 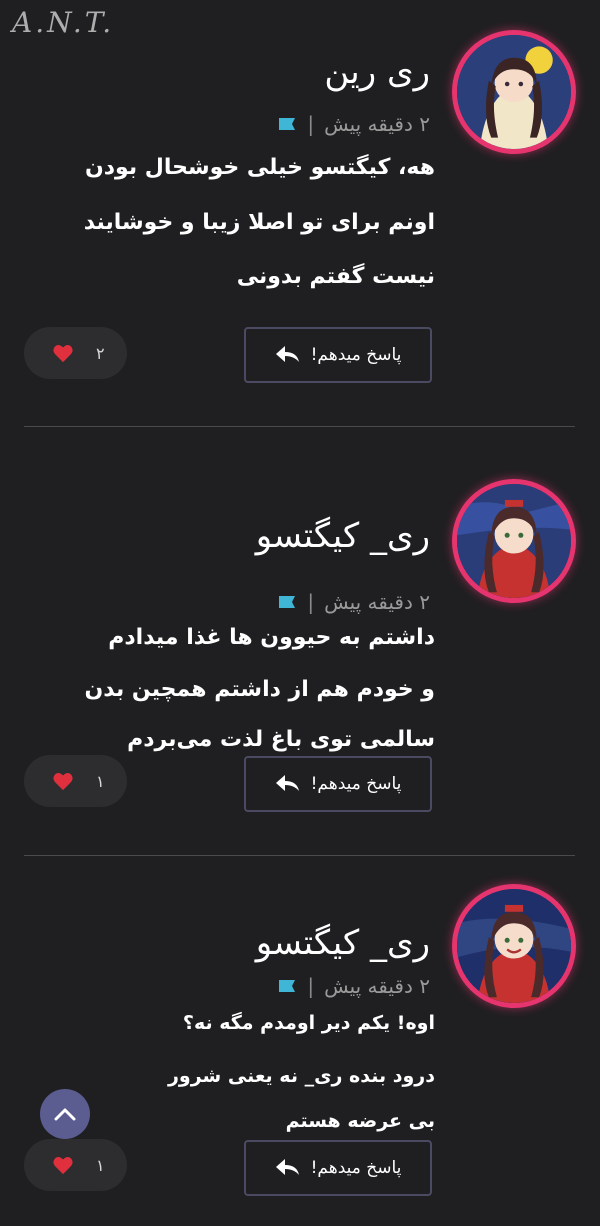 I want to click on like-count: ۲, so click(x=100, y=353).